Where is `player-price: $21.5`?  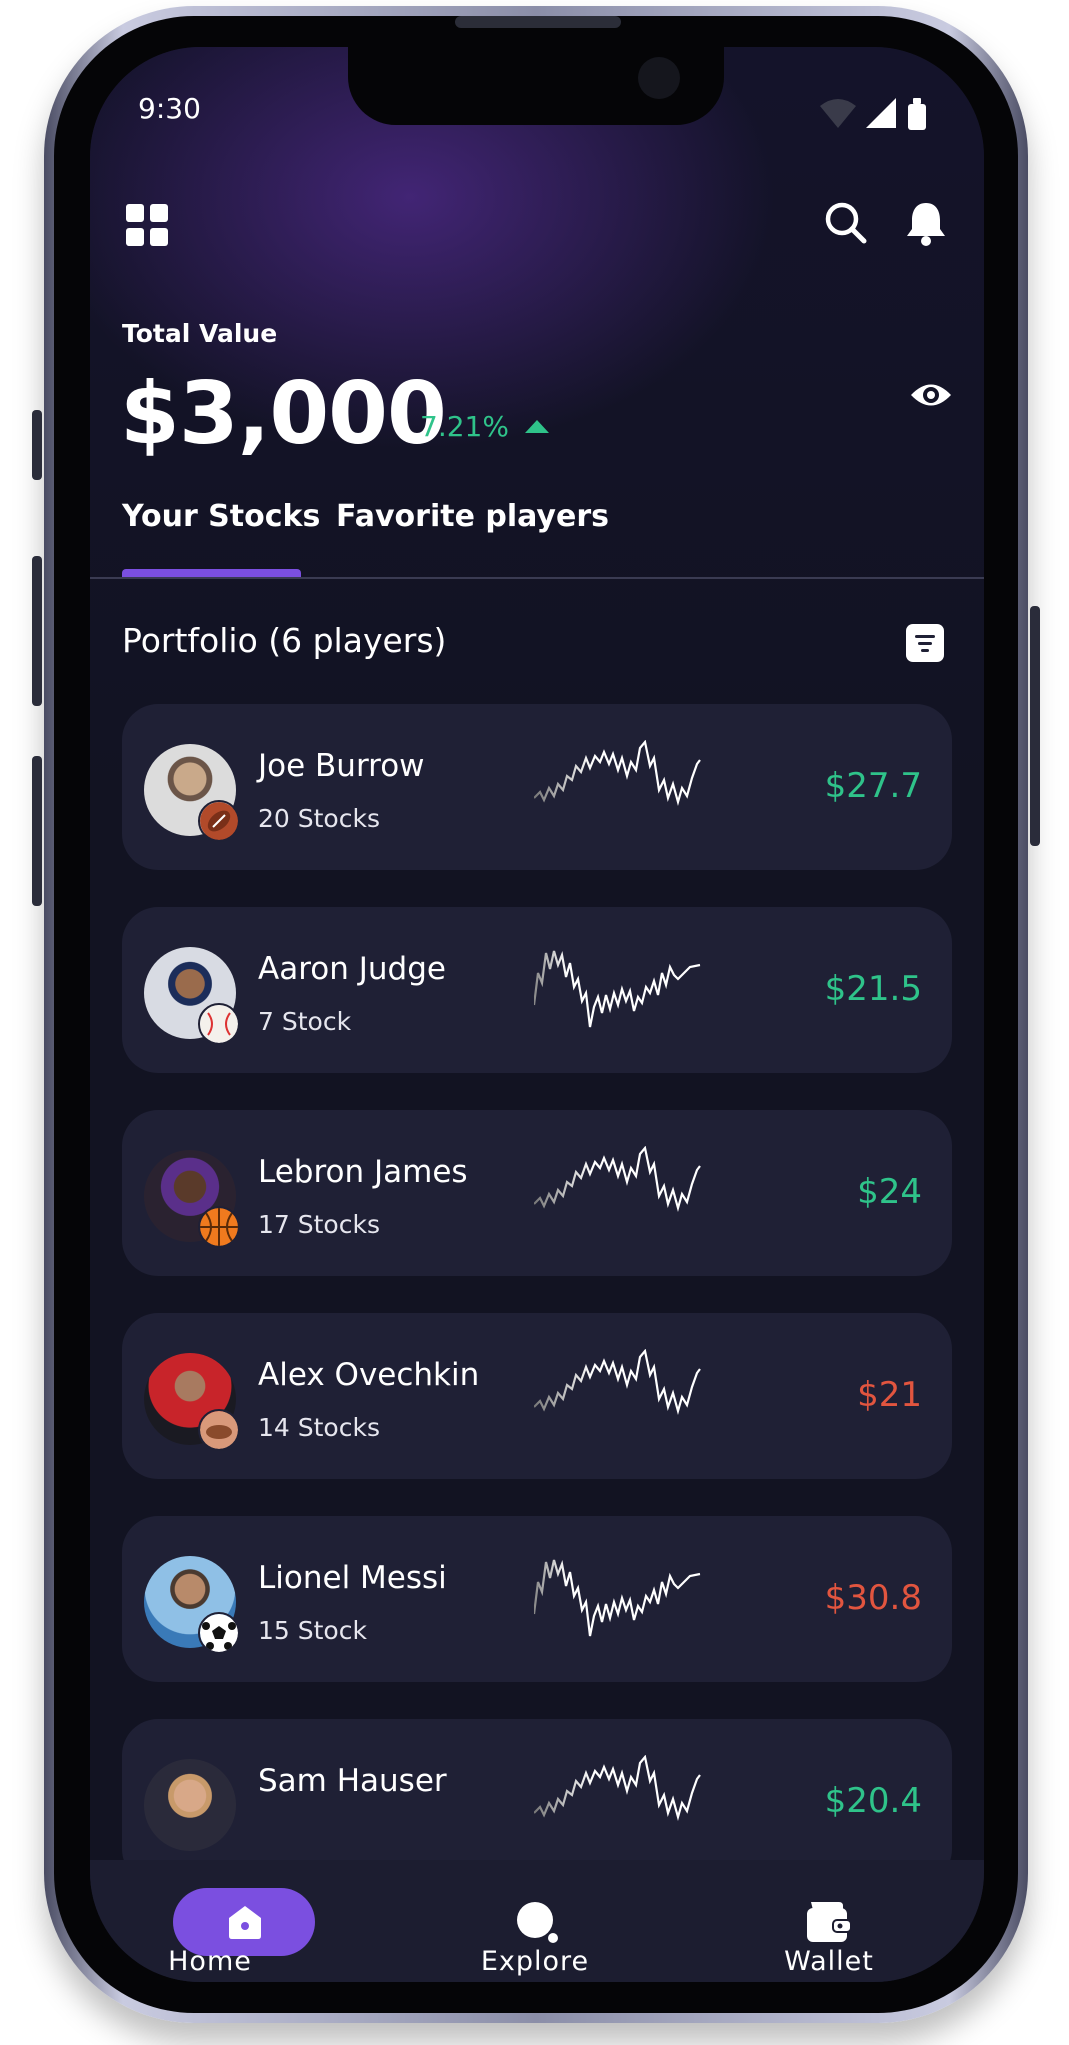
player-price: $21.5 is located at coordinates (873, 989).